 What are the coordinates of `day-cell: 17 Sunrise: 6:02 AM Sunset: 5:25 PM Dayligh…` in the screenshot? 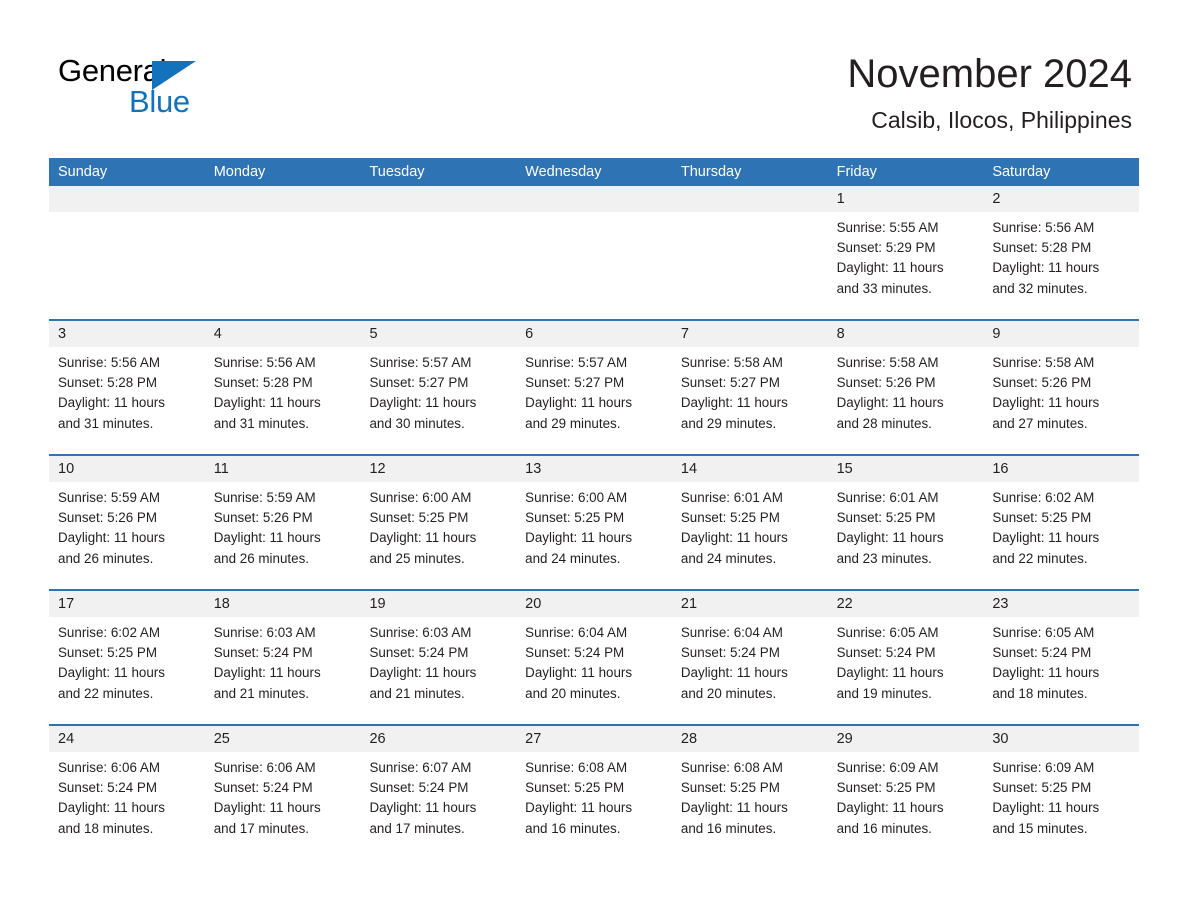 It's located at (127, 657).